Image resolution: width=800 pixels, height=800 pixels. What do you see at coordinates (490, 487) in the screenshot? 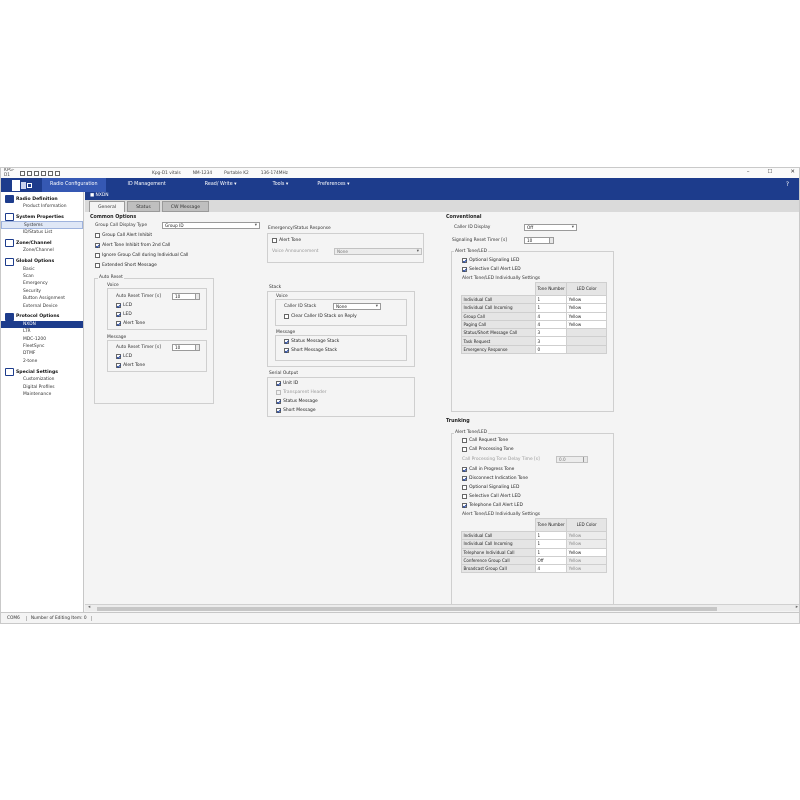
I see `trunk-optional-signaling-led-checkbox: Optional Signaling LED` at bounding box center [490, 487].